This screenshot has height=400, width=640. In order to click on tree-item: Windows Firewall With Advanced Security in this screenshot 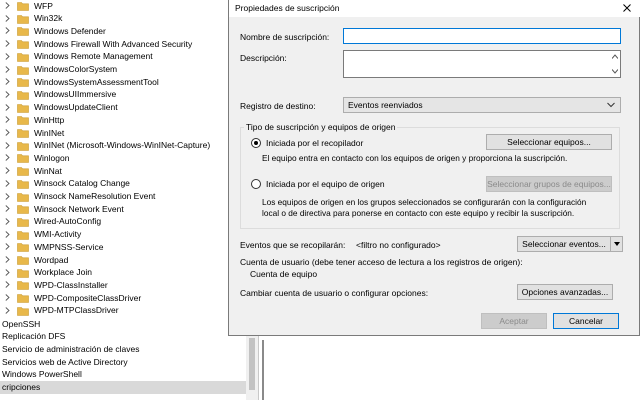, I will do `click(124, 43)`.